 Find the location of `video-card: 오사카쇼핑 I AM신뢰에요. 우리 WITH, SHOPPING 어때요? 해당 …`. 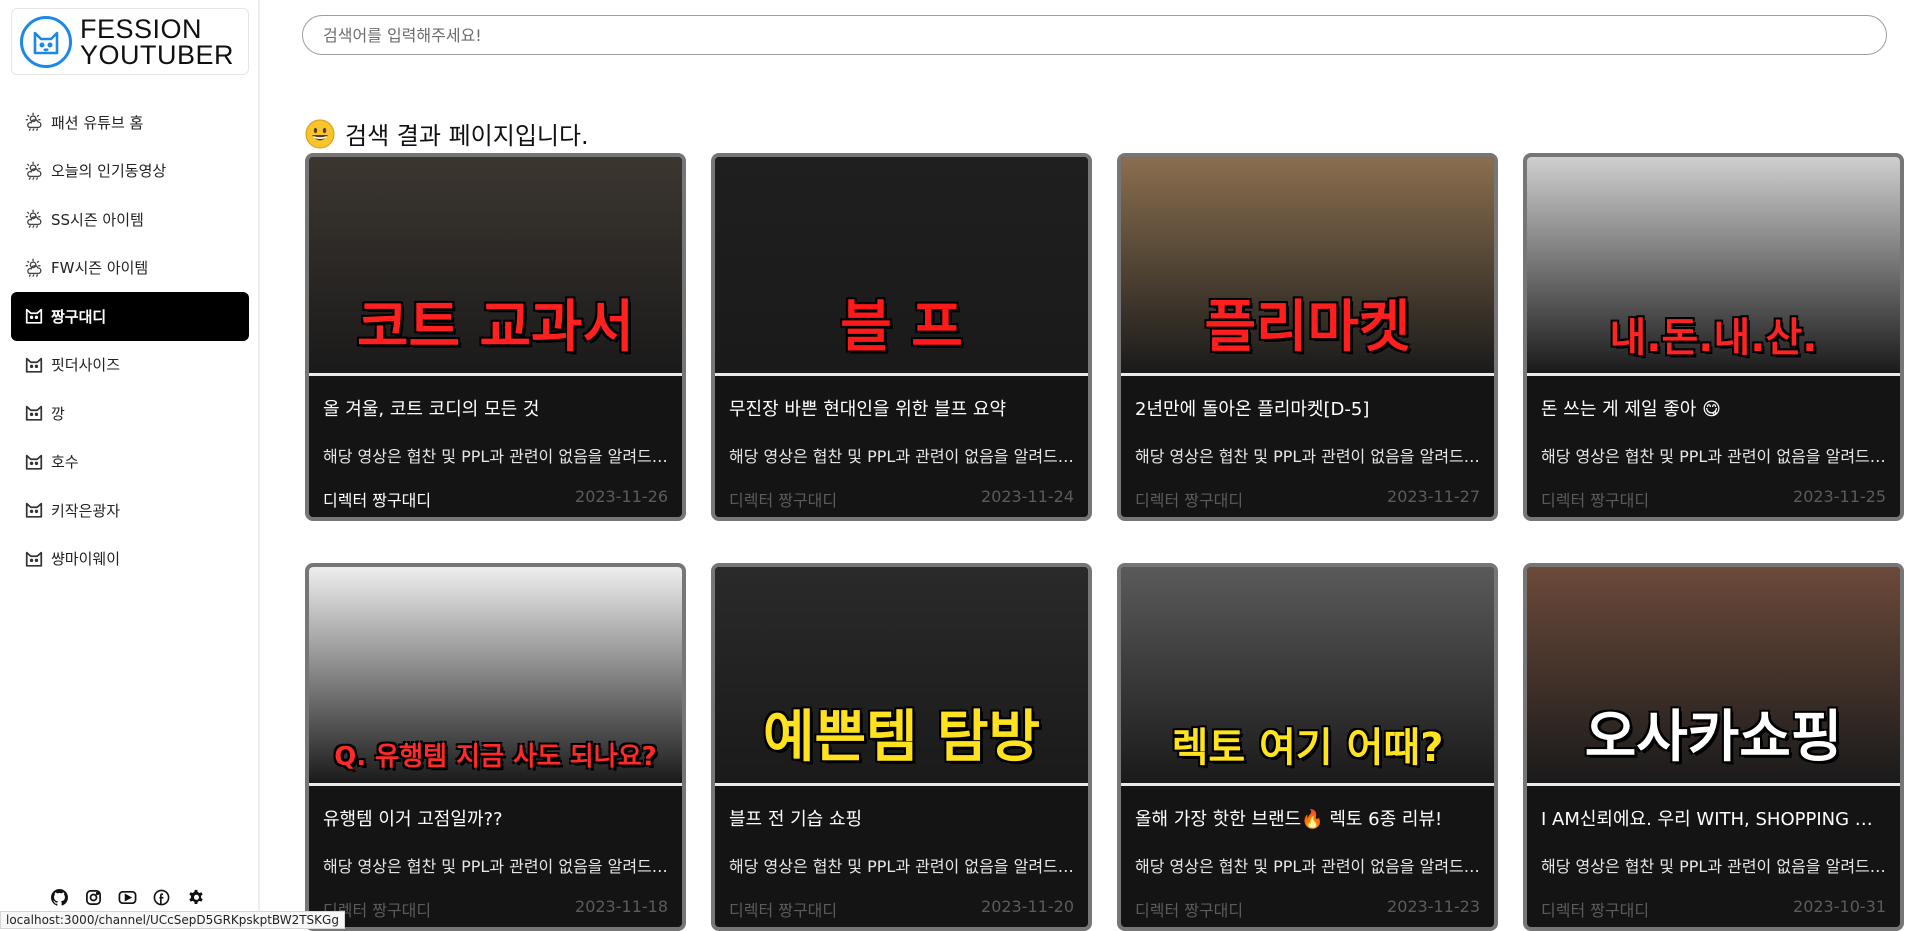

video-card: 오사카쇼핑 I AM신뢰에요. 우리 WITH, SHOPPING 어때요? 해당 … is located at coordinates (1713, 747).